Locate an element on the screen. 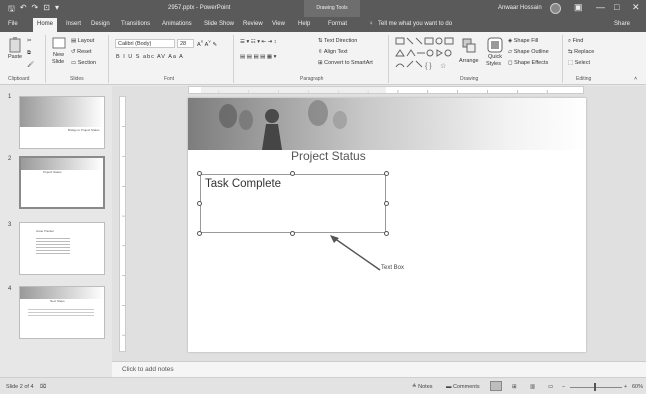 Image resolution: width=646 pixels, height=394 pixels. grow-font-icon: A˄ A˅ ✎ is located at coordinates (207, 43).